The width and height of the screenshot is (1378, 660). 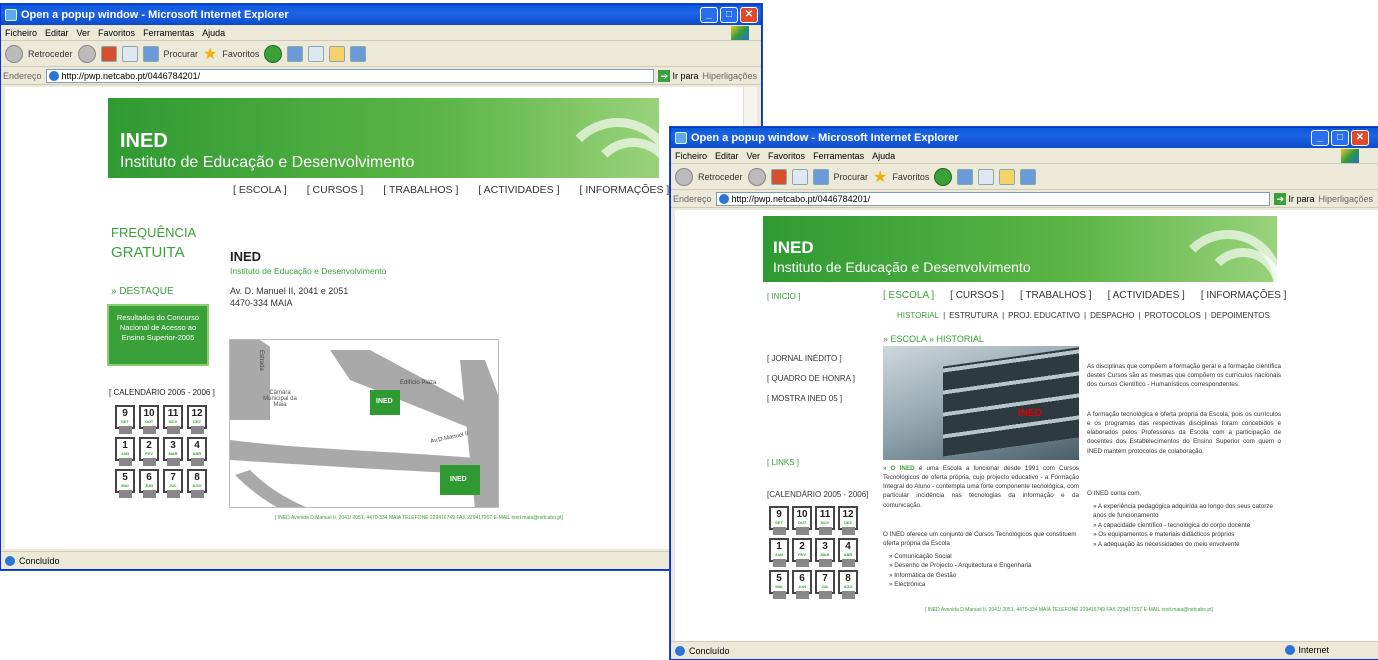 I want to click on side-link-quadro: [ QUADRO DE HONRA ], so click(x=811, y=378).